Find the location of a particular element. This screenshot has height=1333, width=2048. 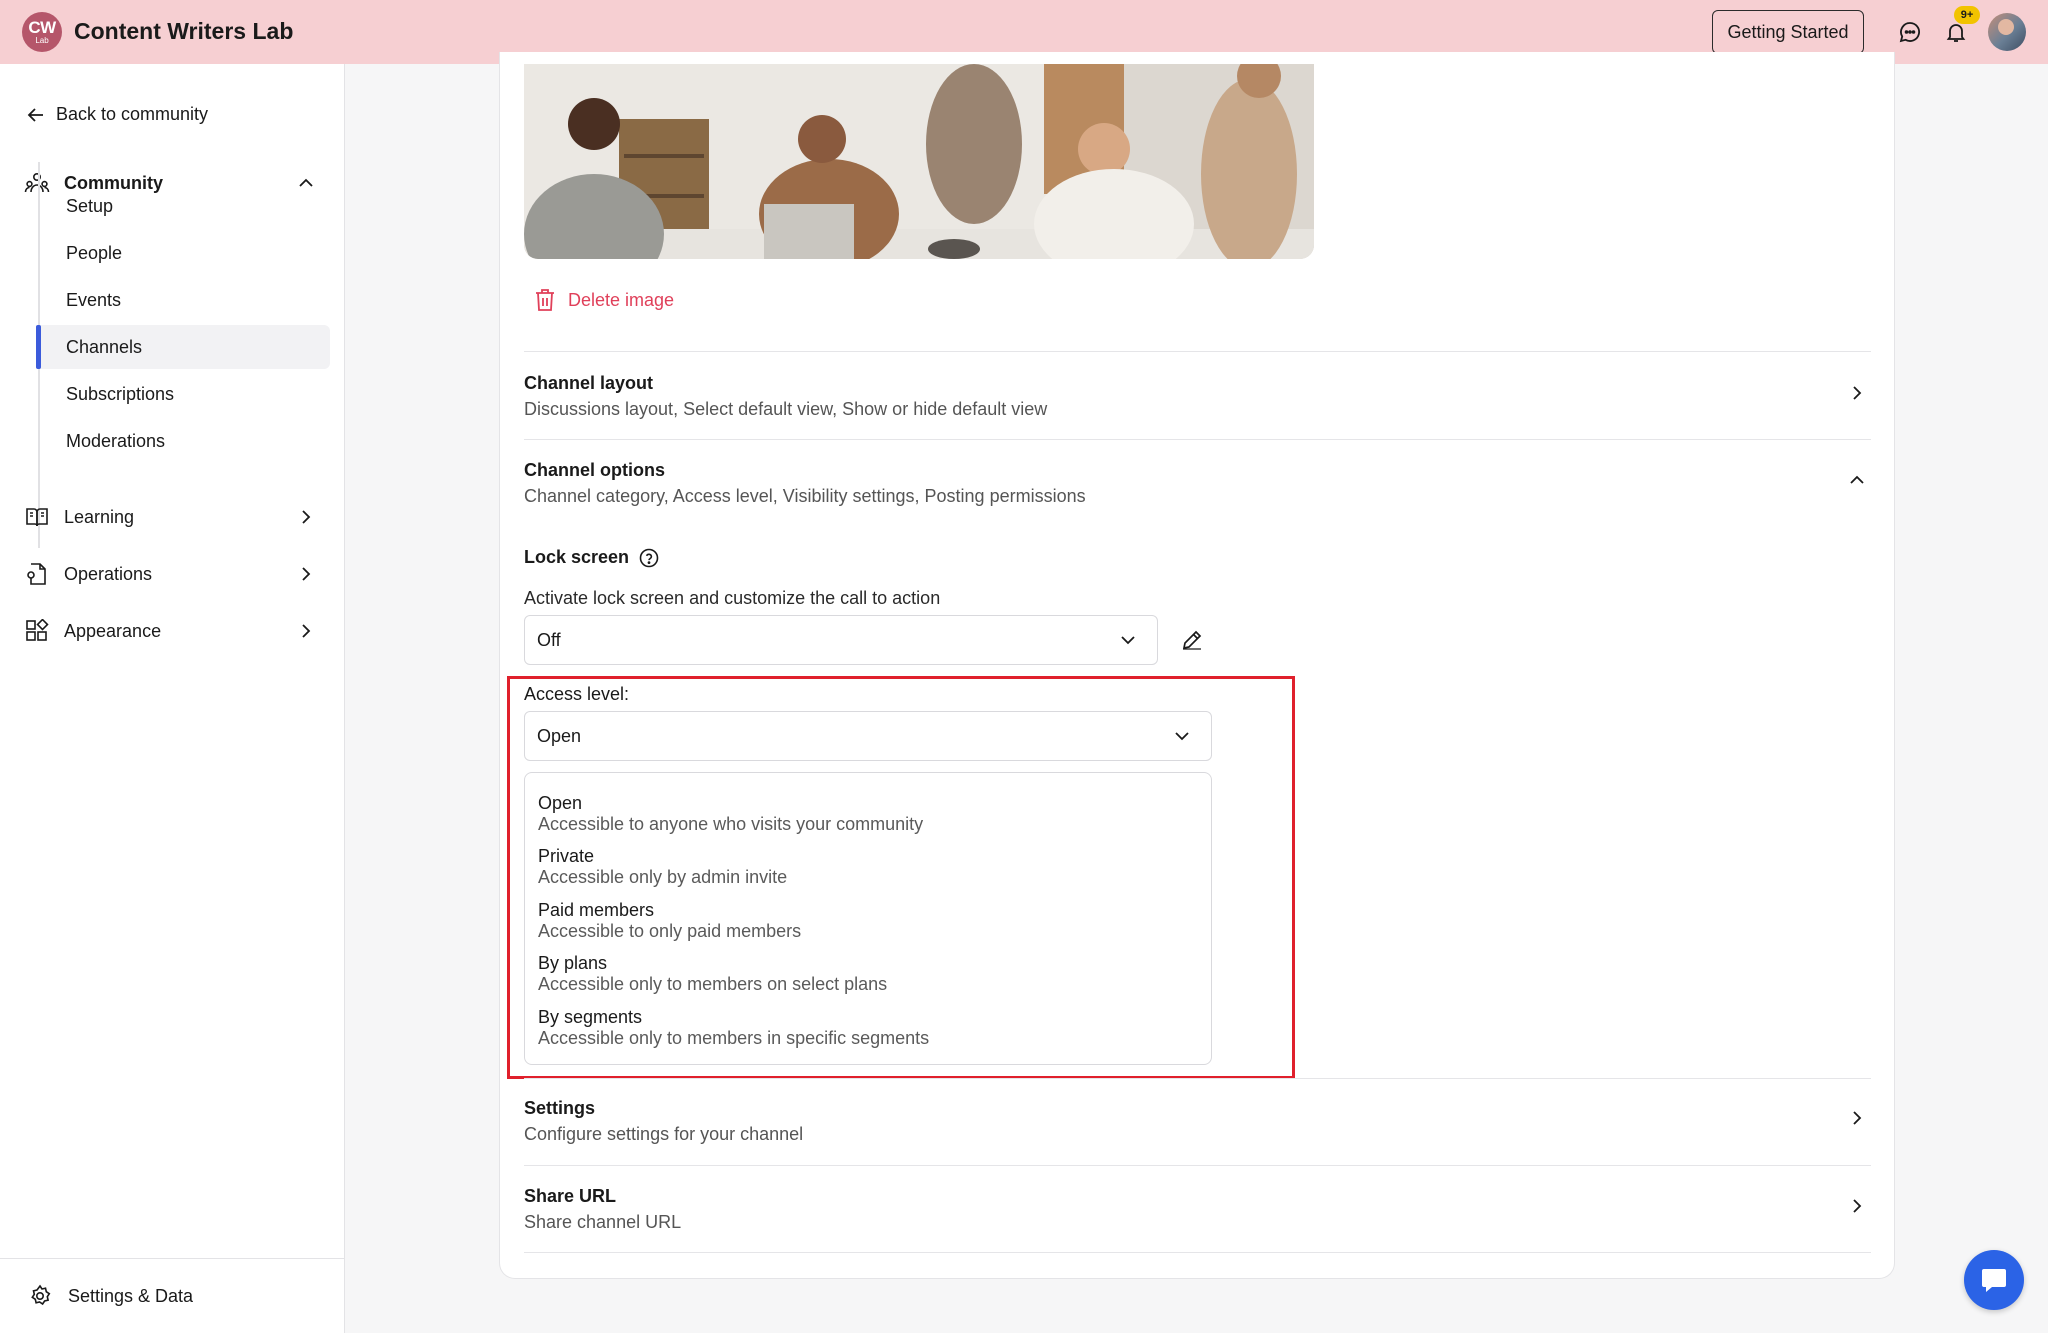

sidebar-group-learning: Learning is located at coordinates (174, 517).